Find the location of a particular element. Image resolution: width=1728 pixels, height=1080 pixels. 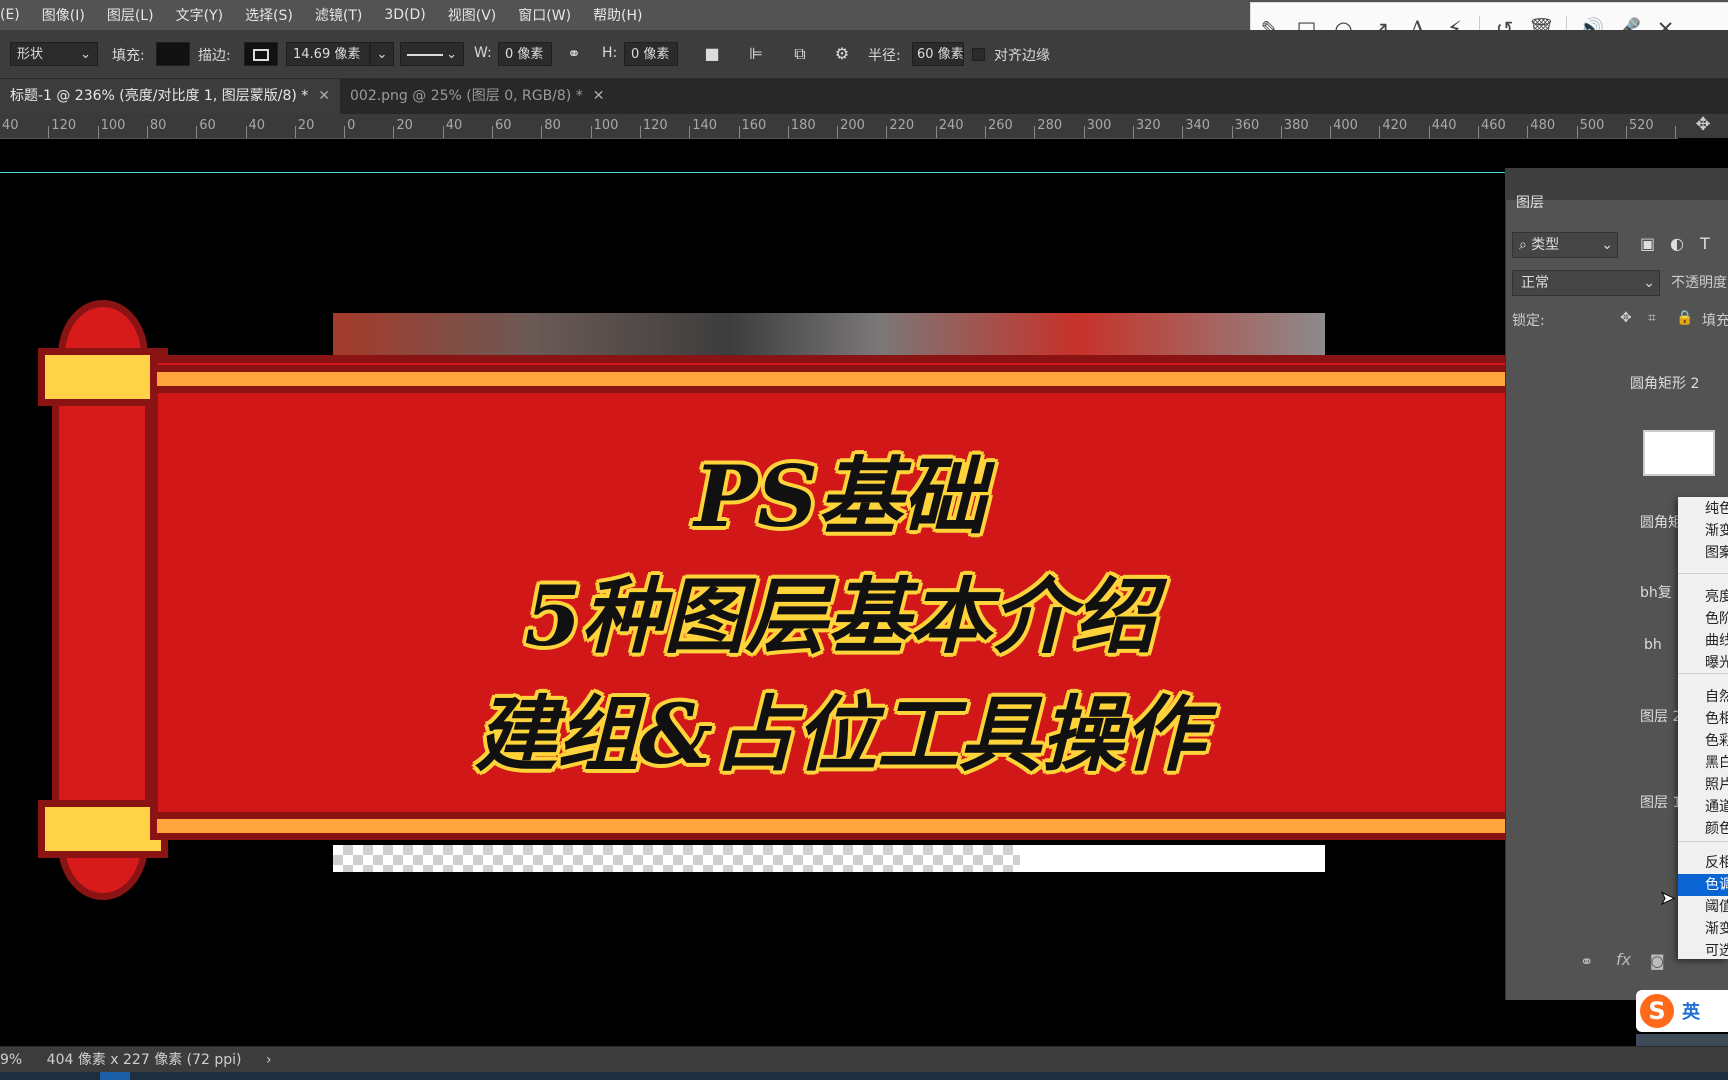

path-arrangement-icon: ⧉ is located at coordinates (800, 54).